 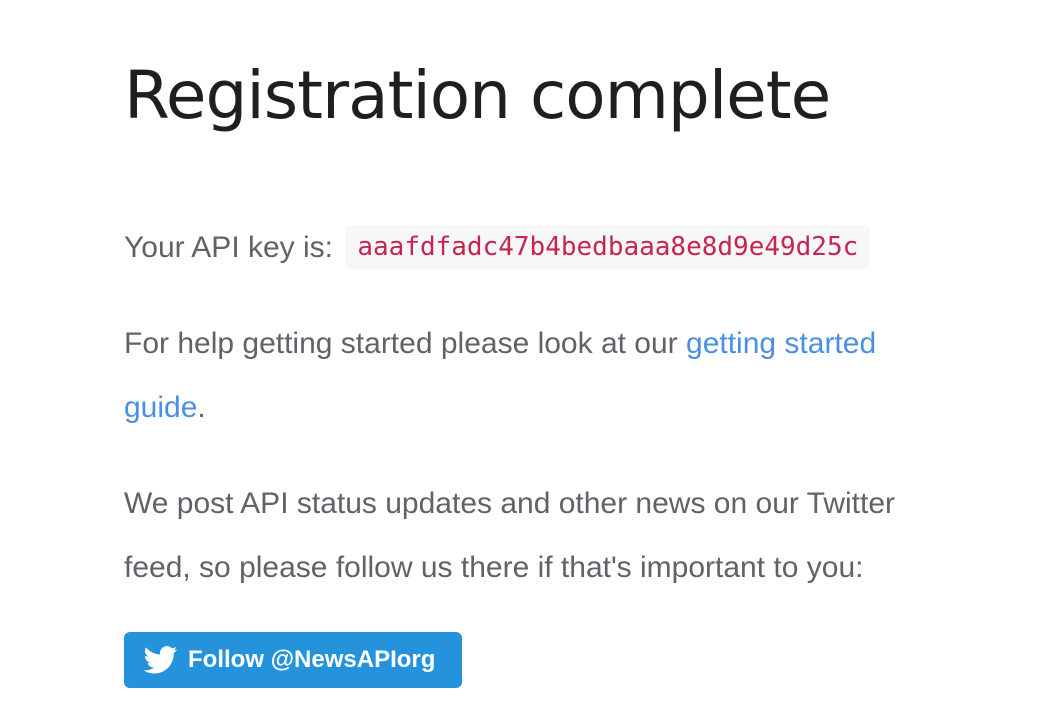 What do you see at coordinates (229, 247) in the screenshot?
I see `api-key-label: Your API key is:` at bounding box center [229, 247].